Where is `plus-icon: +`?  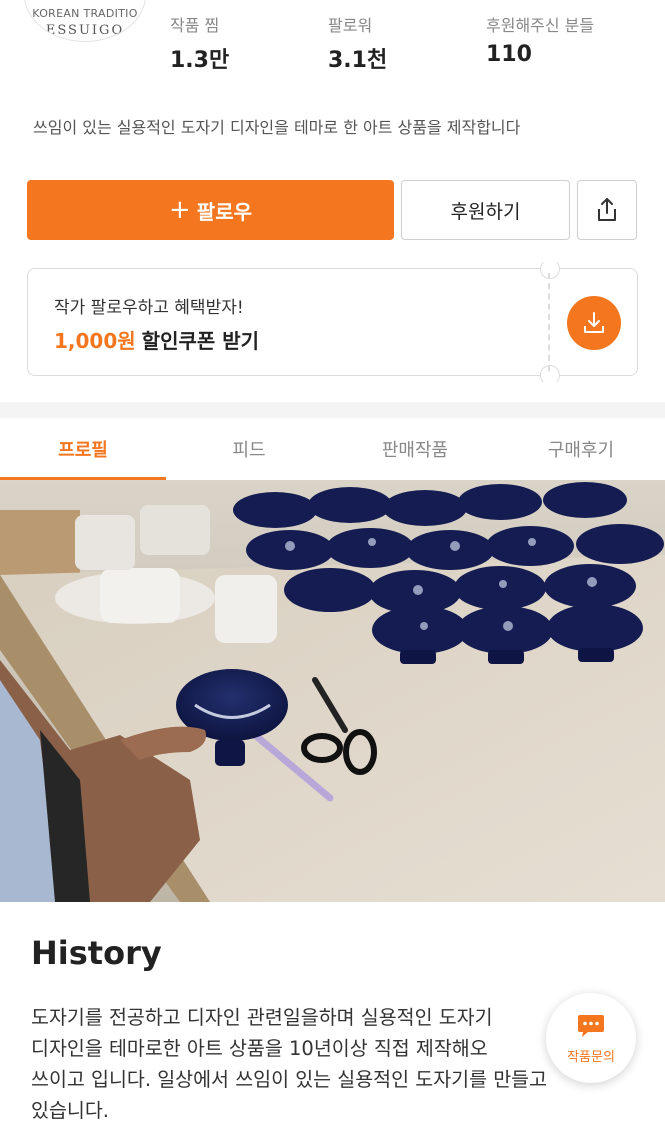 plus-icon: + is located at coordinates (180, 210).